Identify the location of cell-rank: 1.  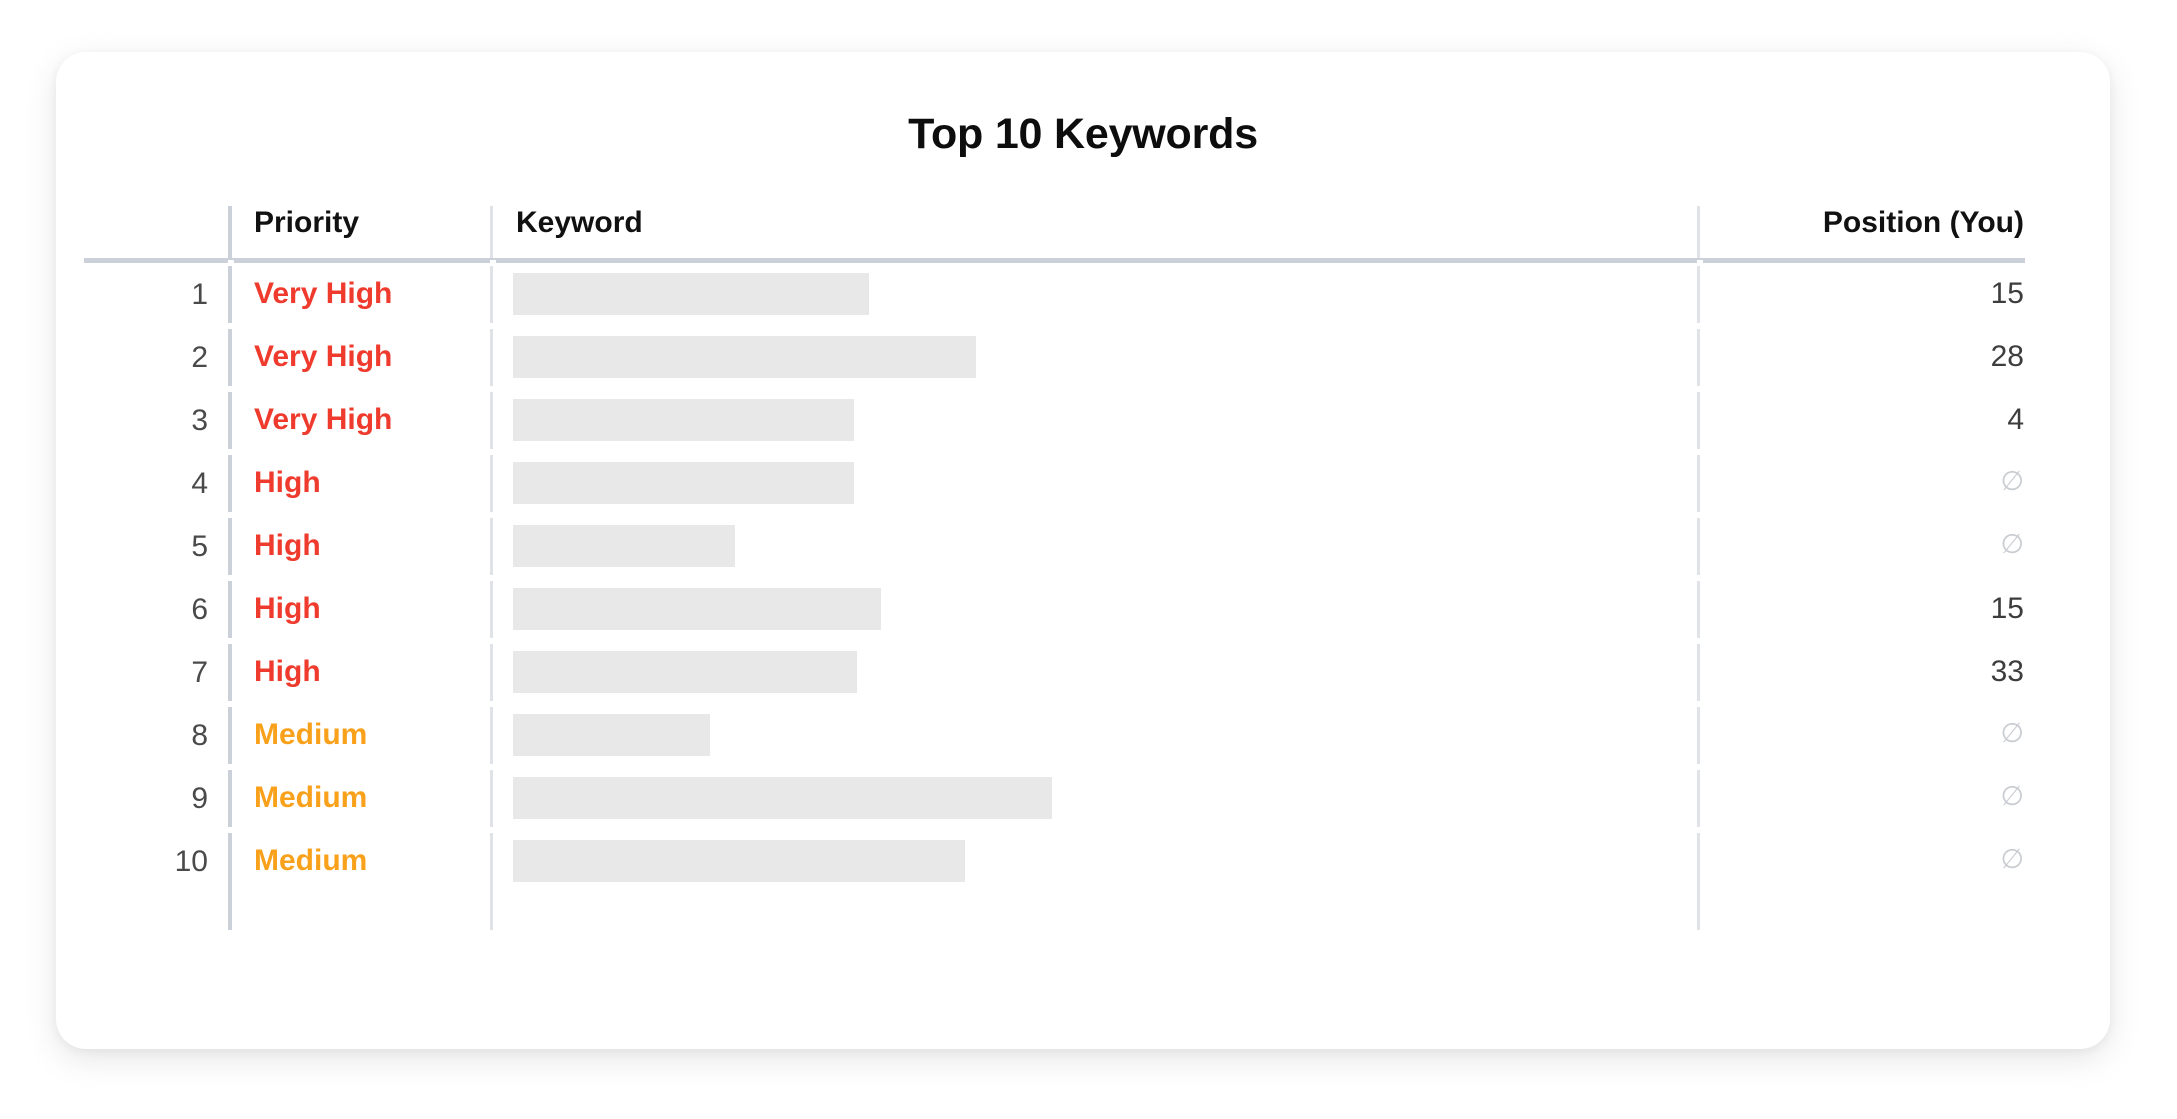
(199, 294).